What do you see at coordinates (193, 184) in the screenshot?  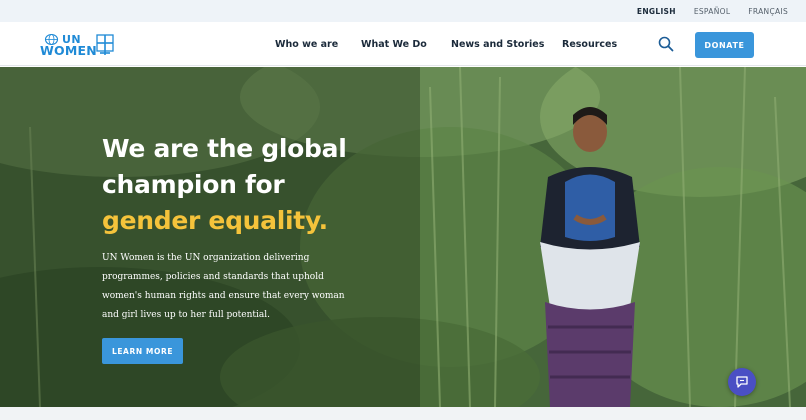 I see `hero-headline-line2: champion for` at bounding box center [193, 184].